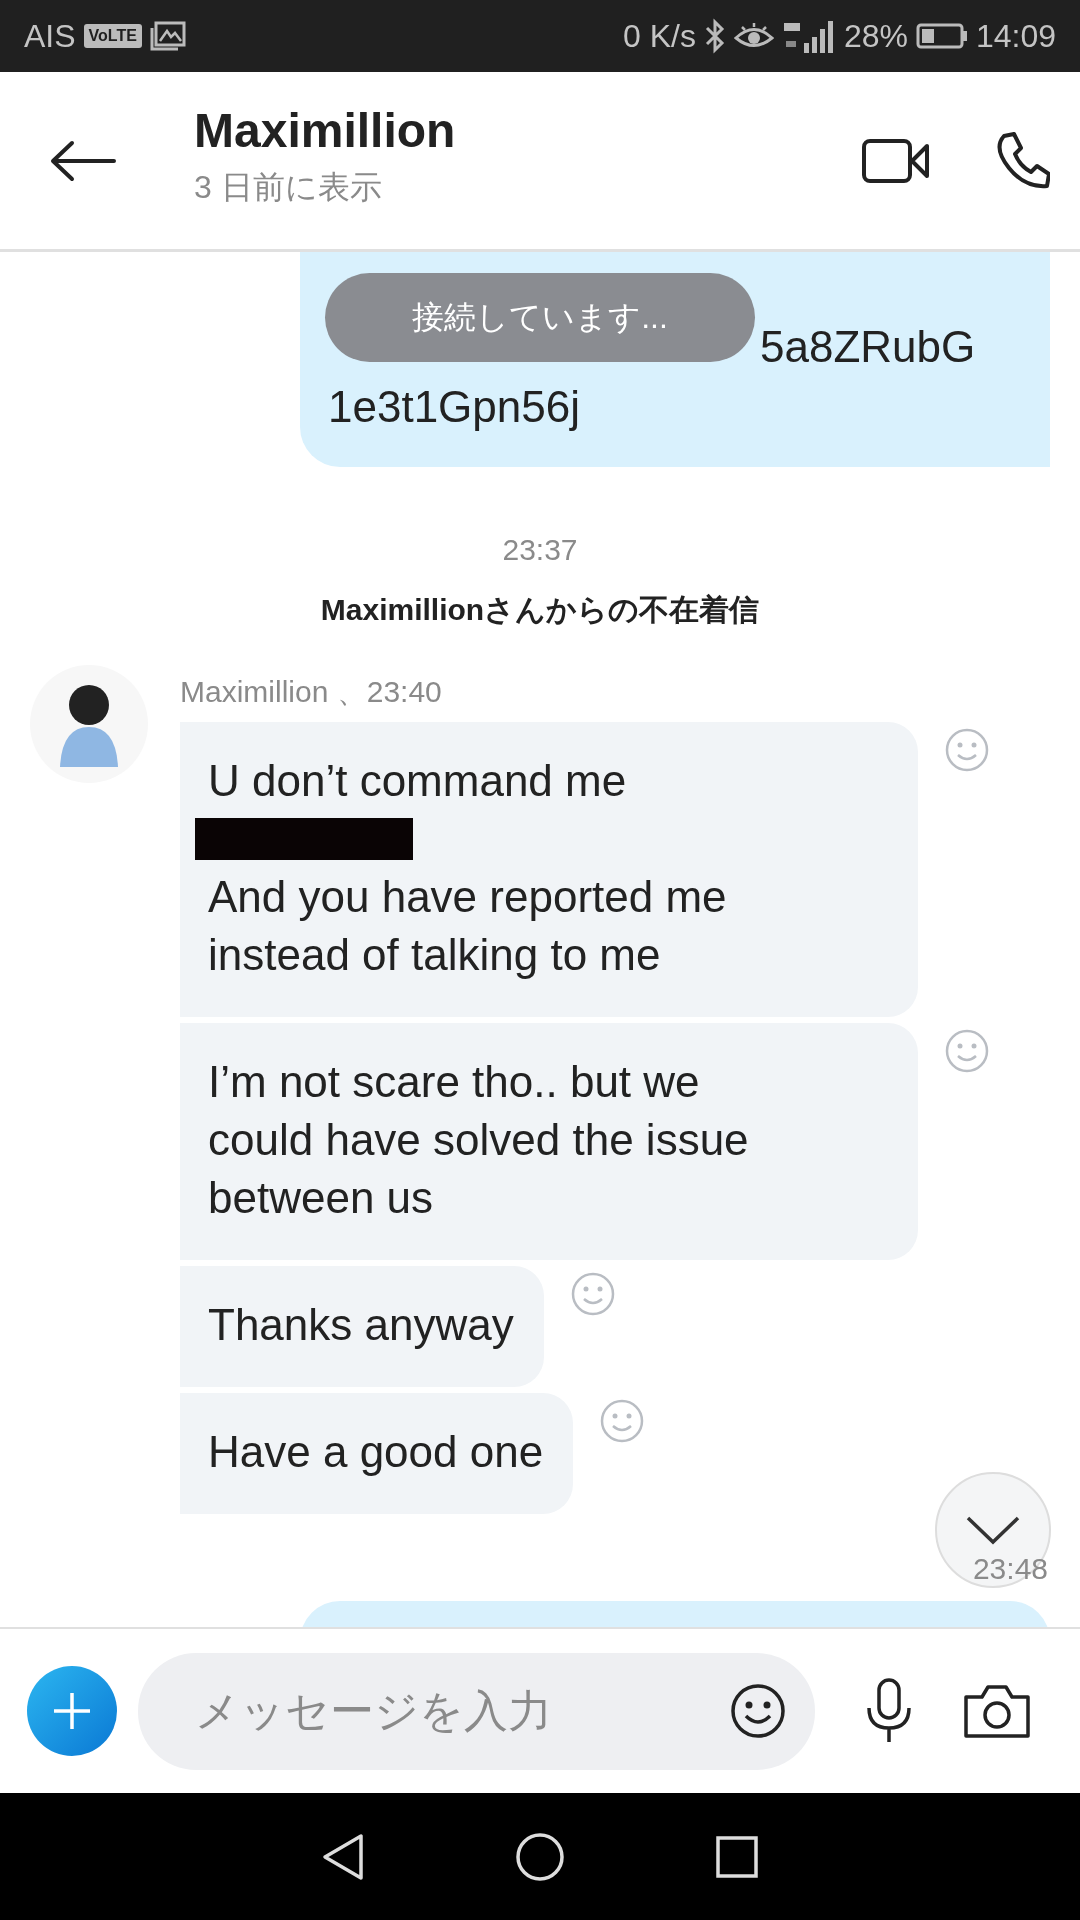 This screenshot has width=1080, height=1920. What do you see at coordinates (997, 1711) in the screenshot?
I see `camera-icon` at bounding box center [997, 1711].